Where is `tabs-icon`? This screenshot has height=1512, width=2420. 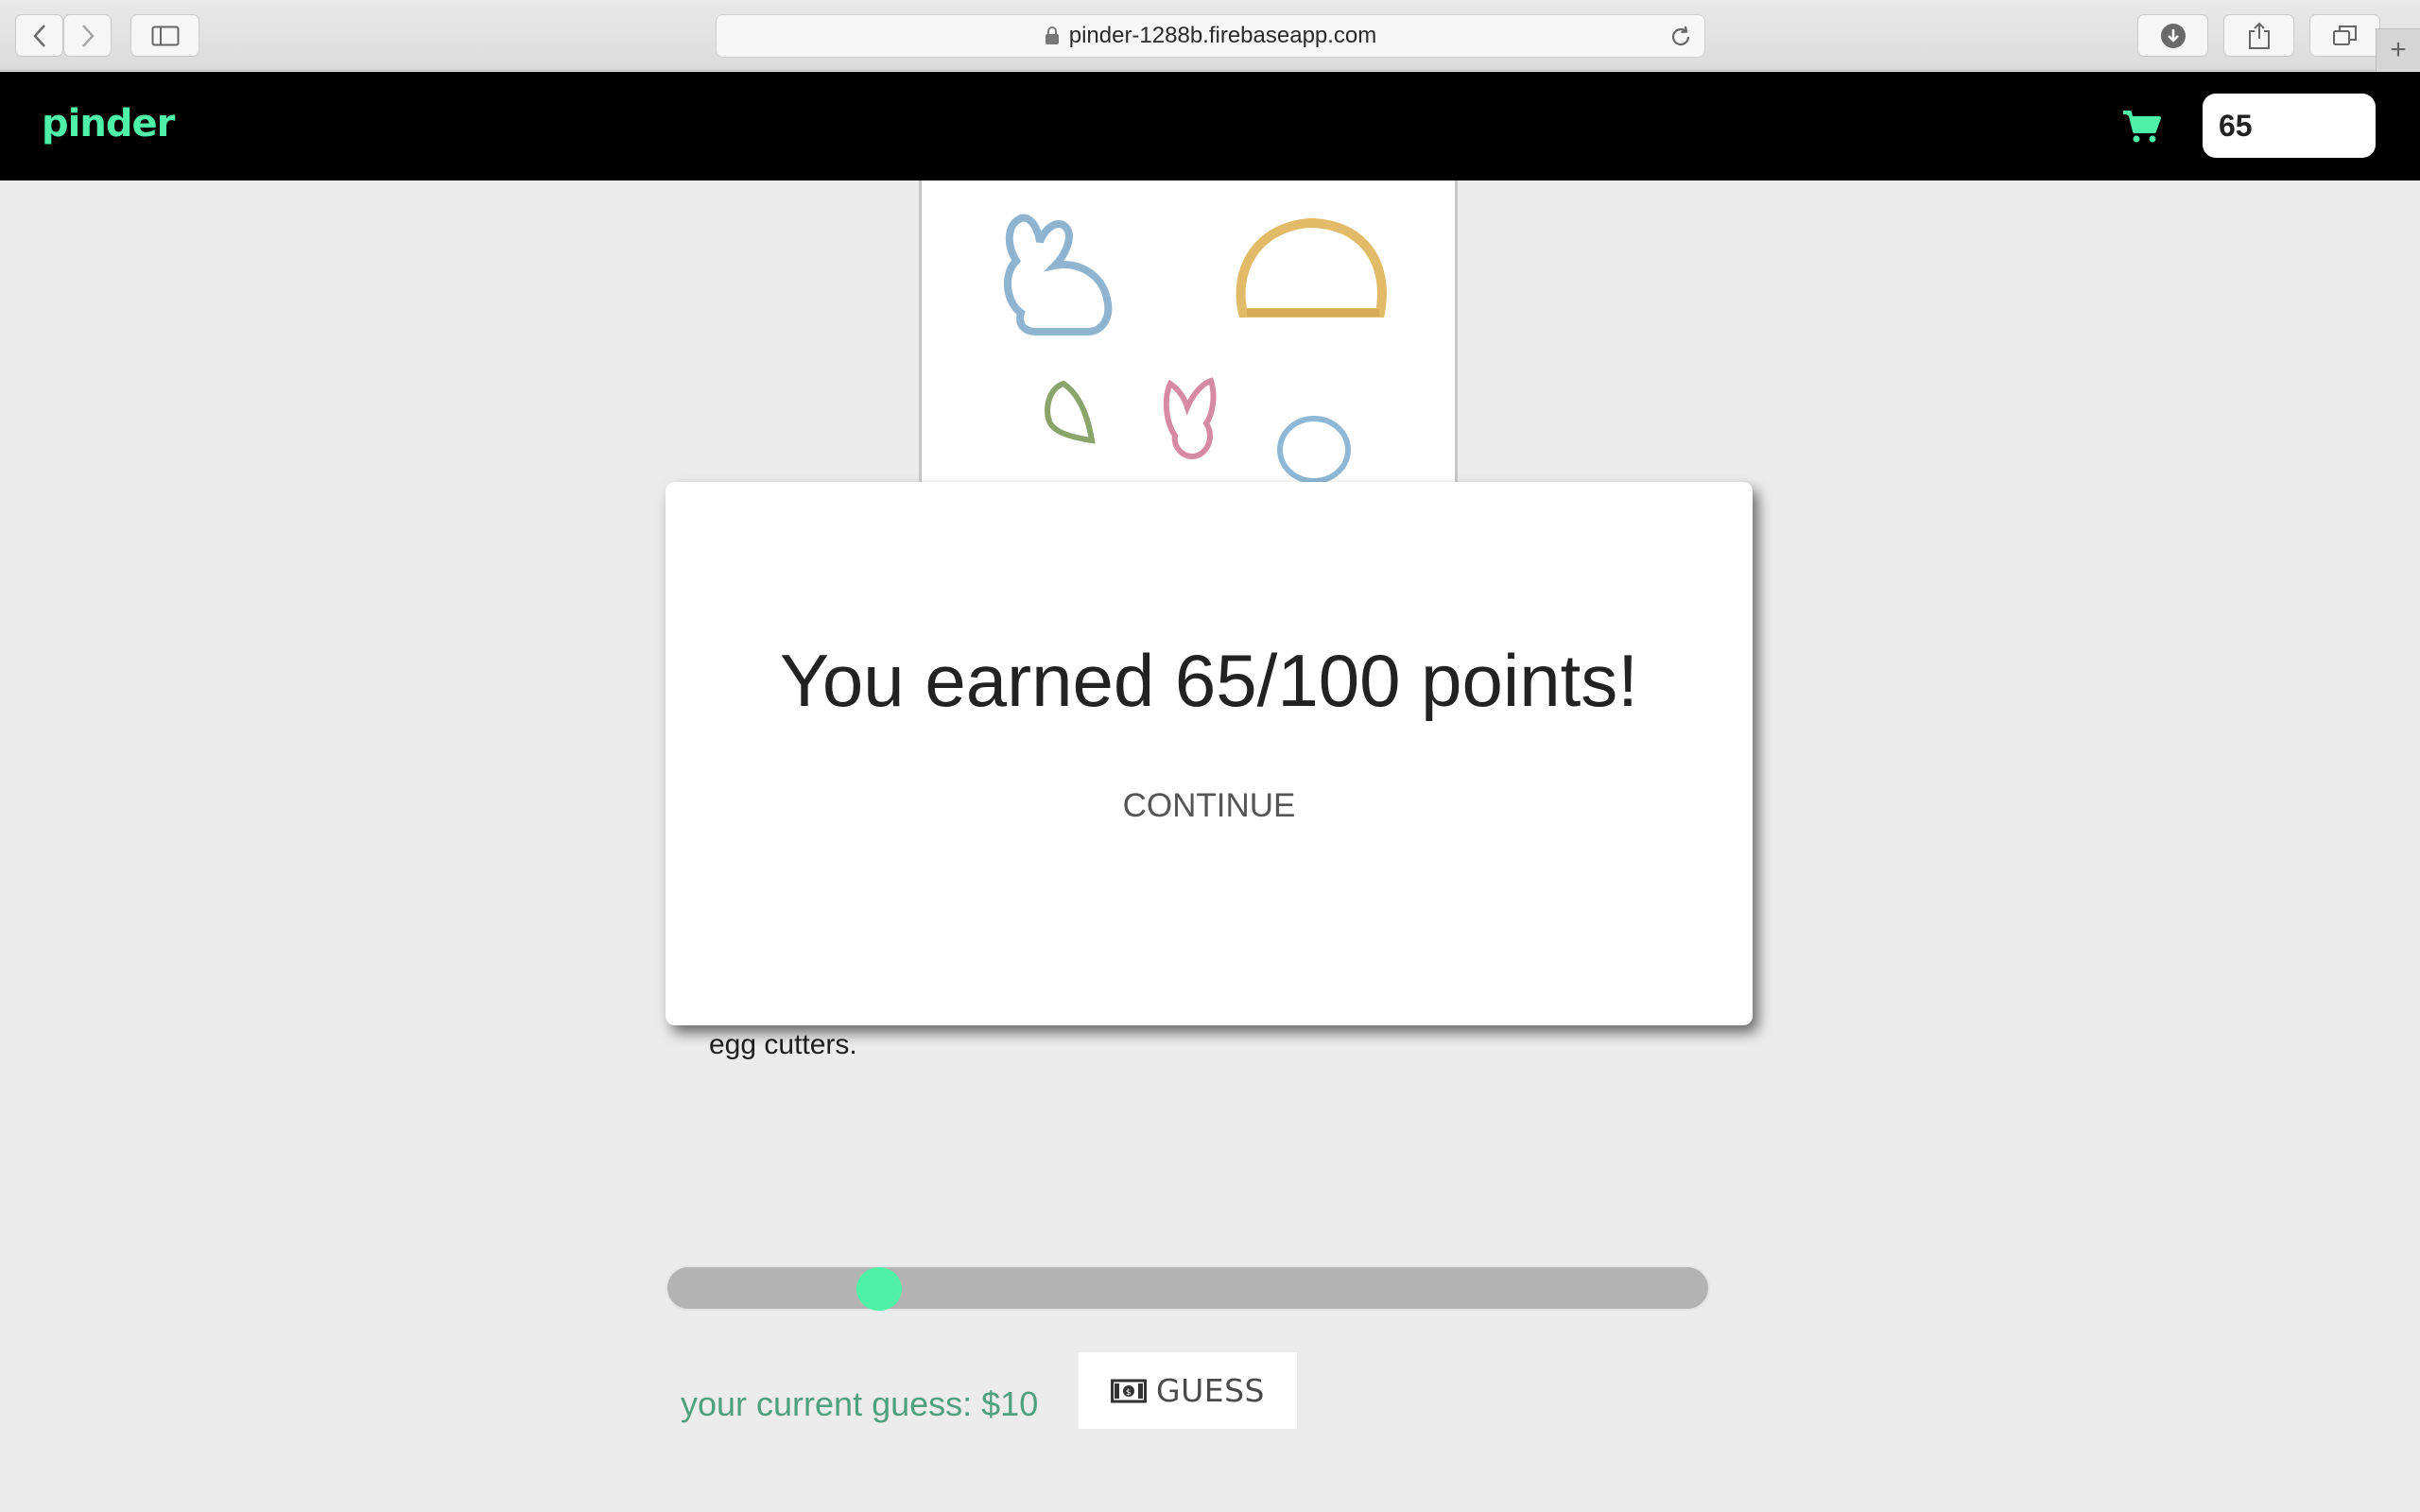
tabs-icon is located at coordinates (2345, 35).